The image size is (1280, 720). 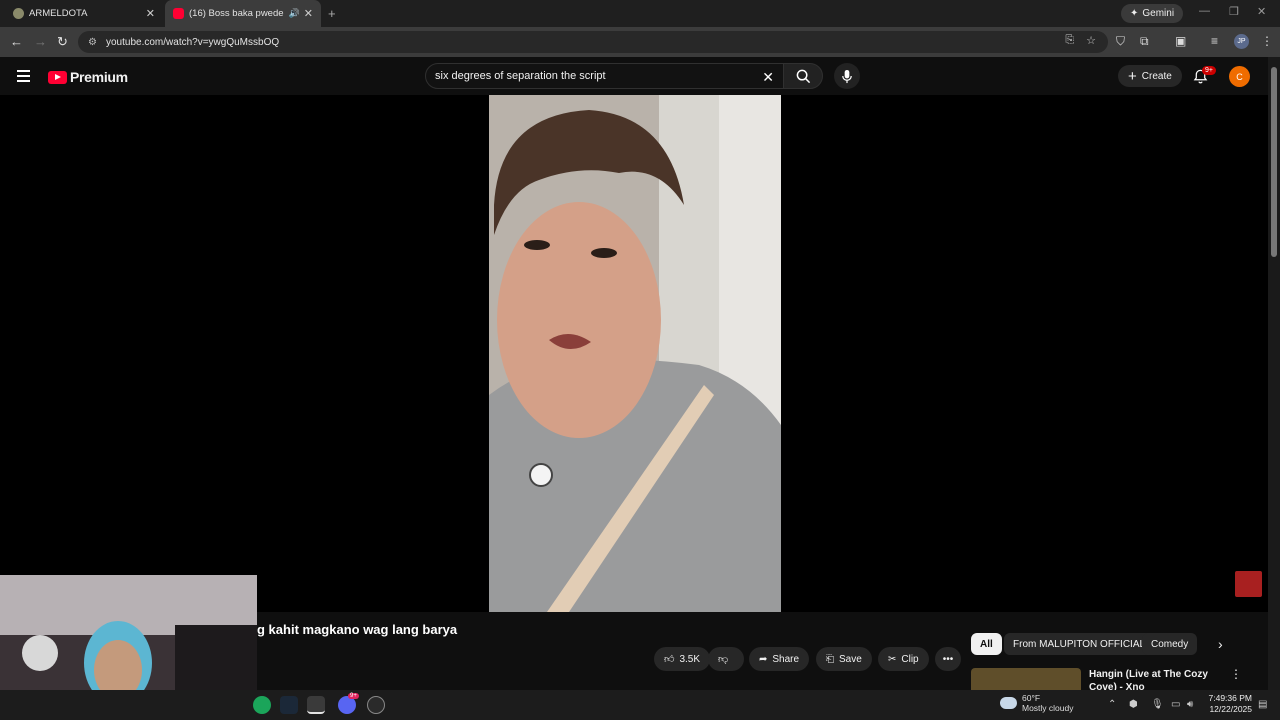 What do you see at coordinates (1190, 704) in the screenshot?
I see `volume-icon: 🔊︎` at bounding box center [1190, 704].